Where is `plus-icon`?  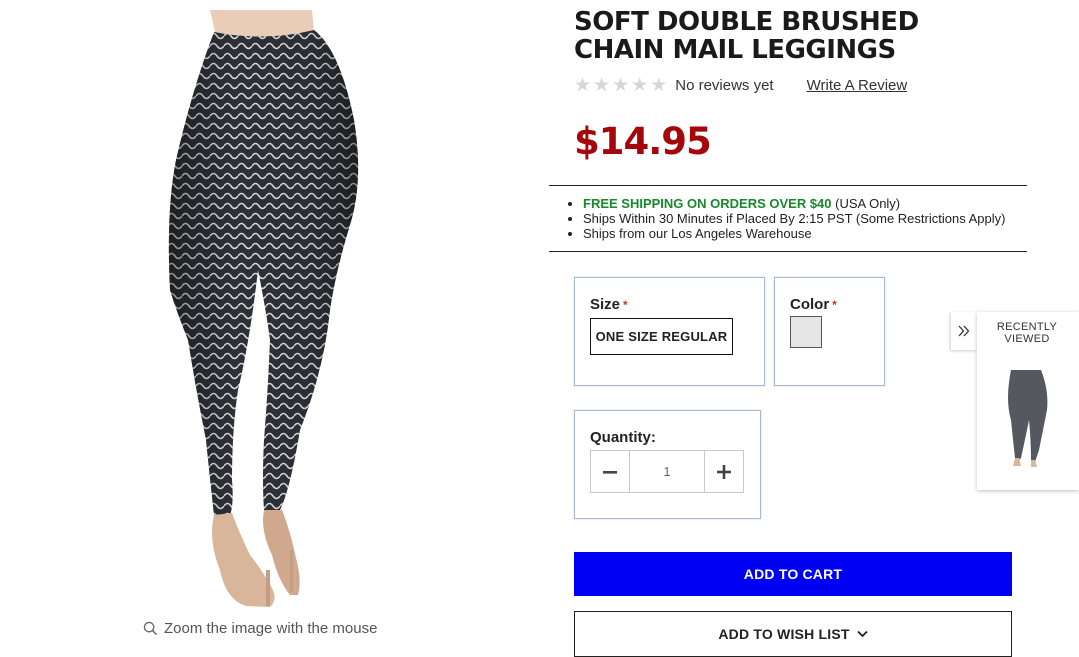 plus-icon is located at coordinates (724, 471).